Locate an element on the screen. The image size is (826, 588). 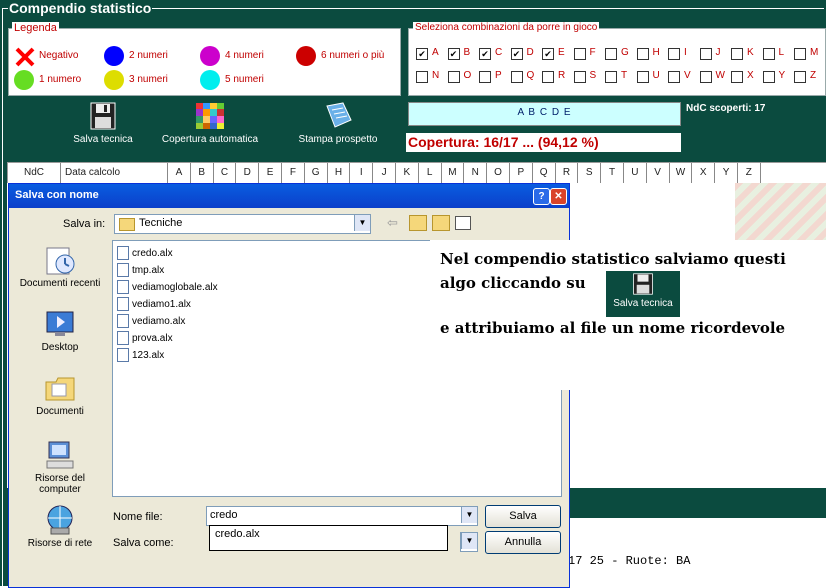
col-header-d: D is located at coordinates (248, 173).